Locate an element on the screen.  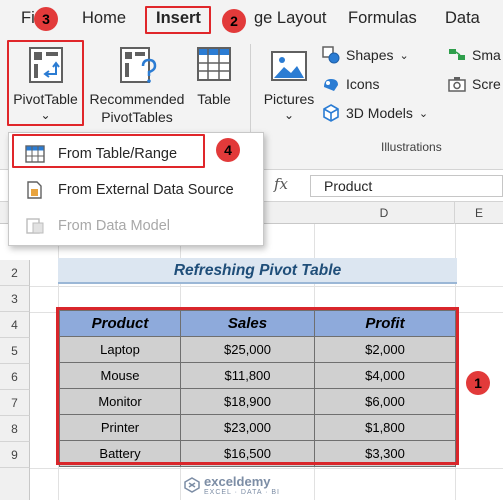
screenshot-label: Scre is located at coordinates (486, 84).